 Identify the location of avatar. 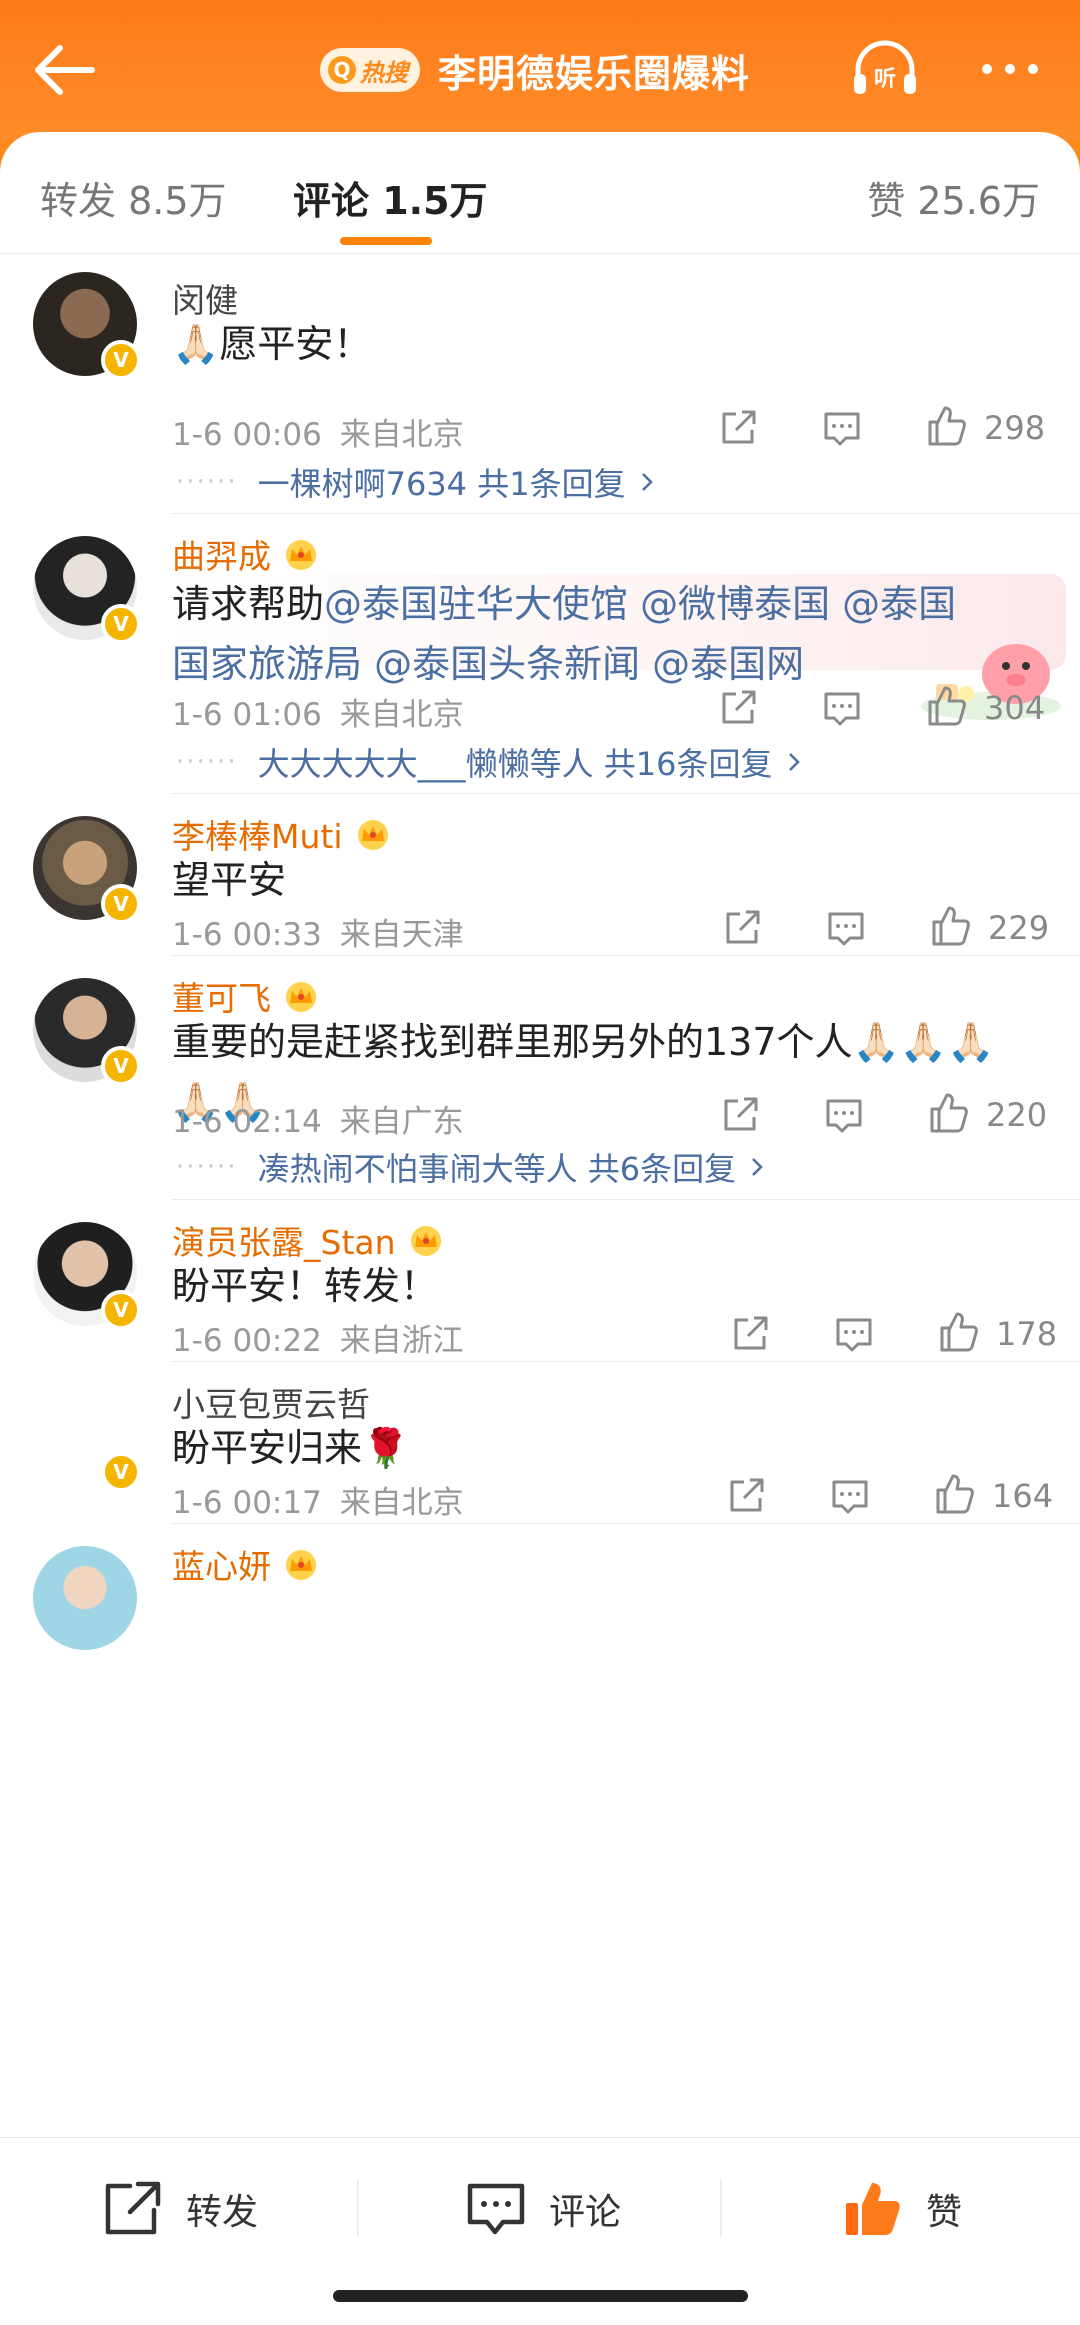
(85, 1598).